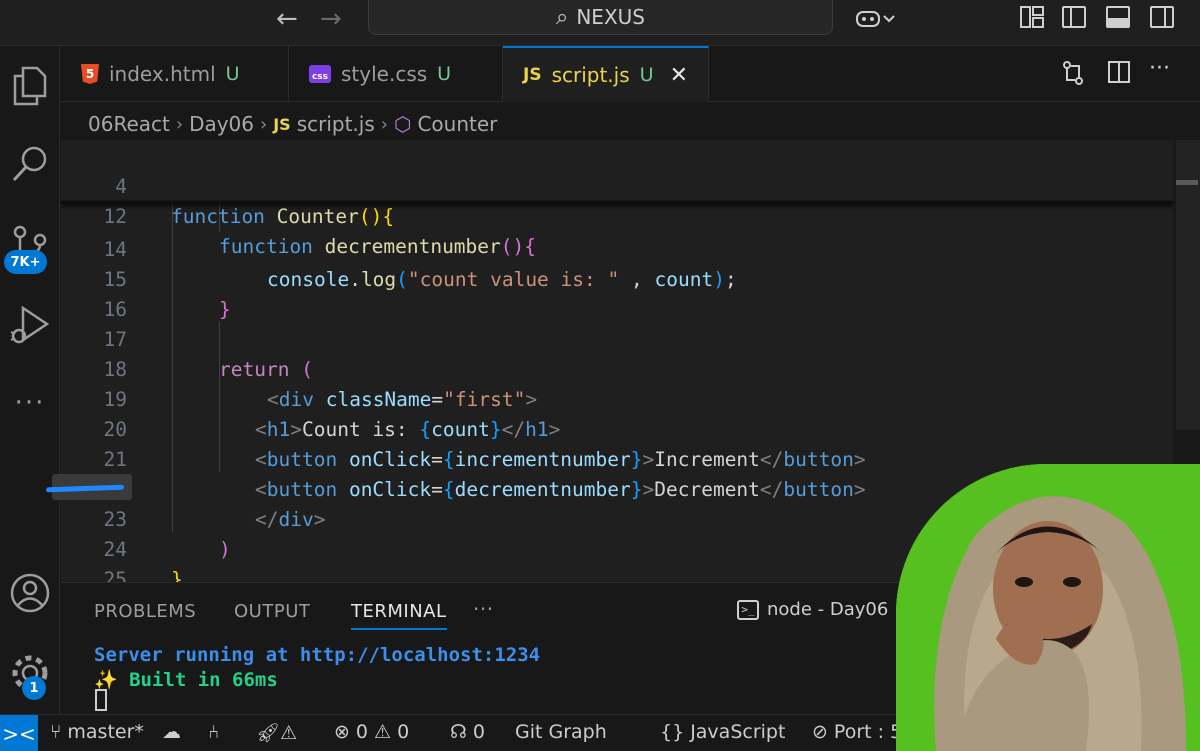  I want to click on split-editor-icon, so click(1119, 75).